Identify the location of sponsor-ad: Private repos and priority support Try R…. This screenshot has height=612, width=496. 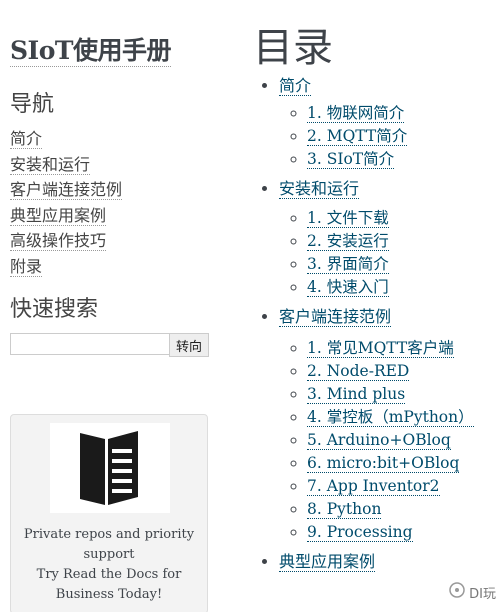
(109, 513).